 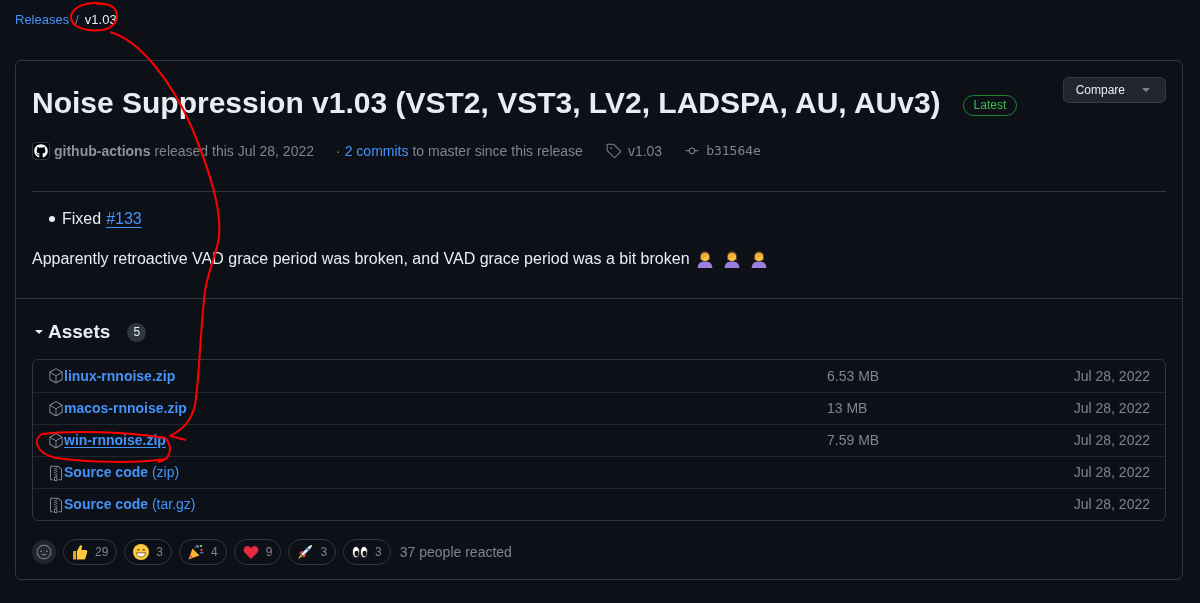 I want to click on assets-heading: Assets, so click(x=79, y=331).